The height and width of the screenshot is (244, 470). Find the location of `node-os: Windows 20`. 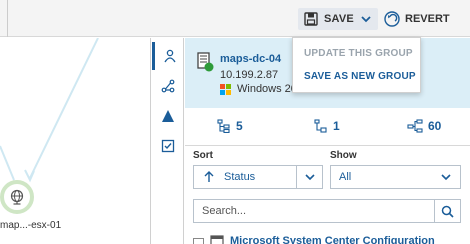

node-os: Windows 20 is located at coordinates (258, 89).